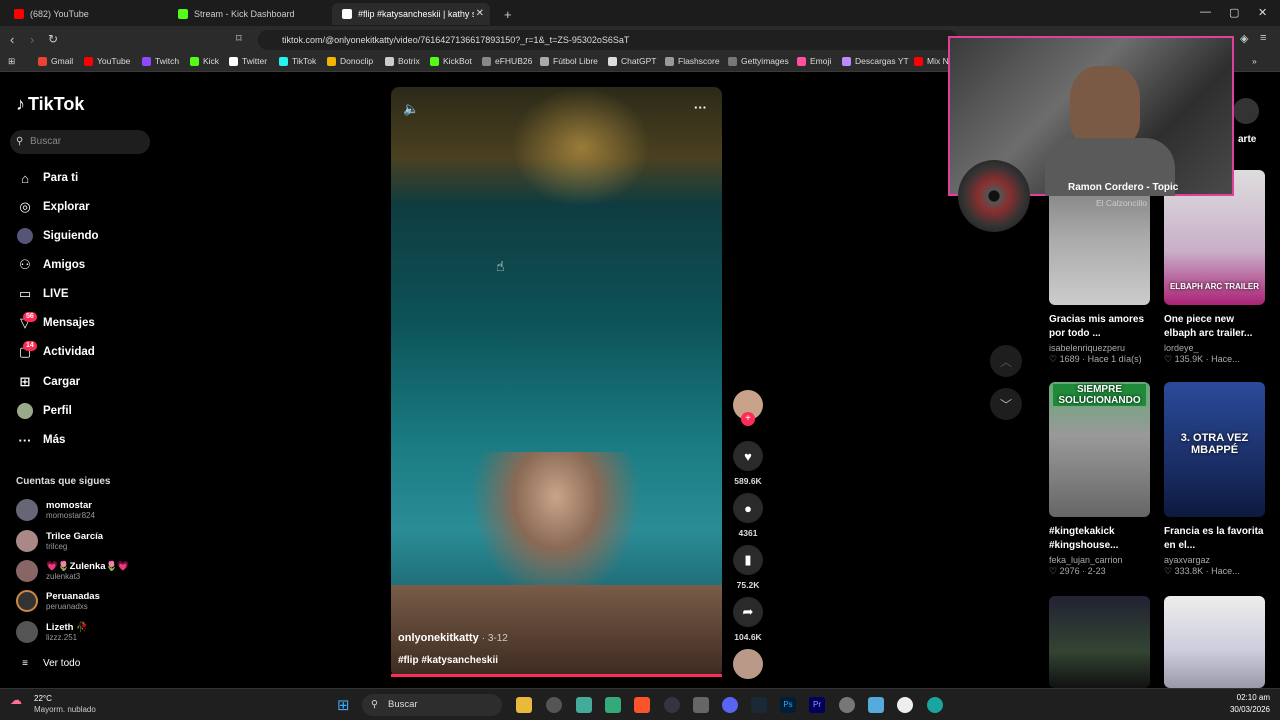 Image resolution: width=1280 pixels, height=720 pixels. What do you see at coordinates (343, 705) in the screenshot?
I see `windows-start-icon: ⊞` at bounding box center [343, 705].